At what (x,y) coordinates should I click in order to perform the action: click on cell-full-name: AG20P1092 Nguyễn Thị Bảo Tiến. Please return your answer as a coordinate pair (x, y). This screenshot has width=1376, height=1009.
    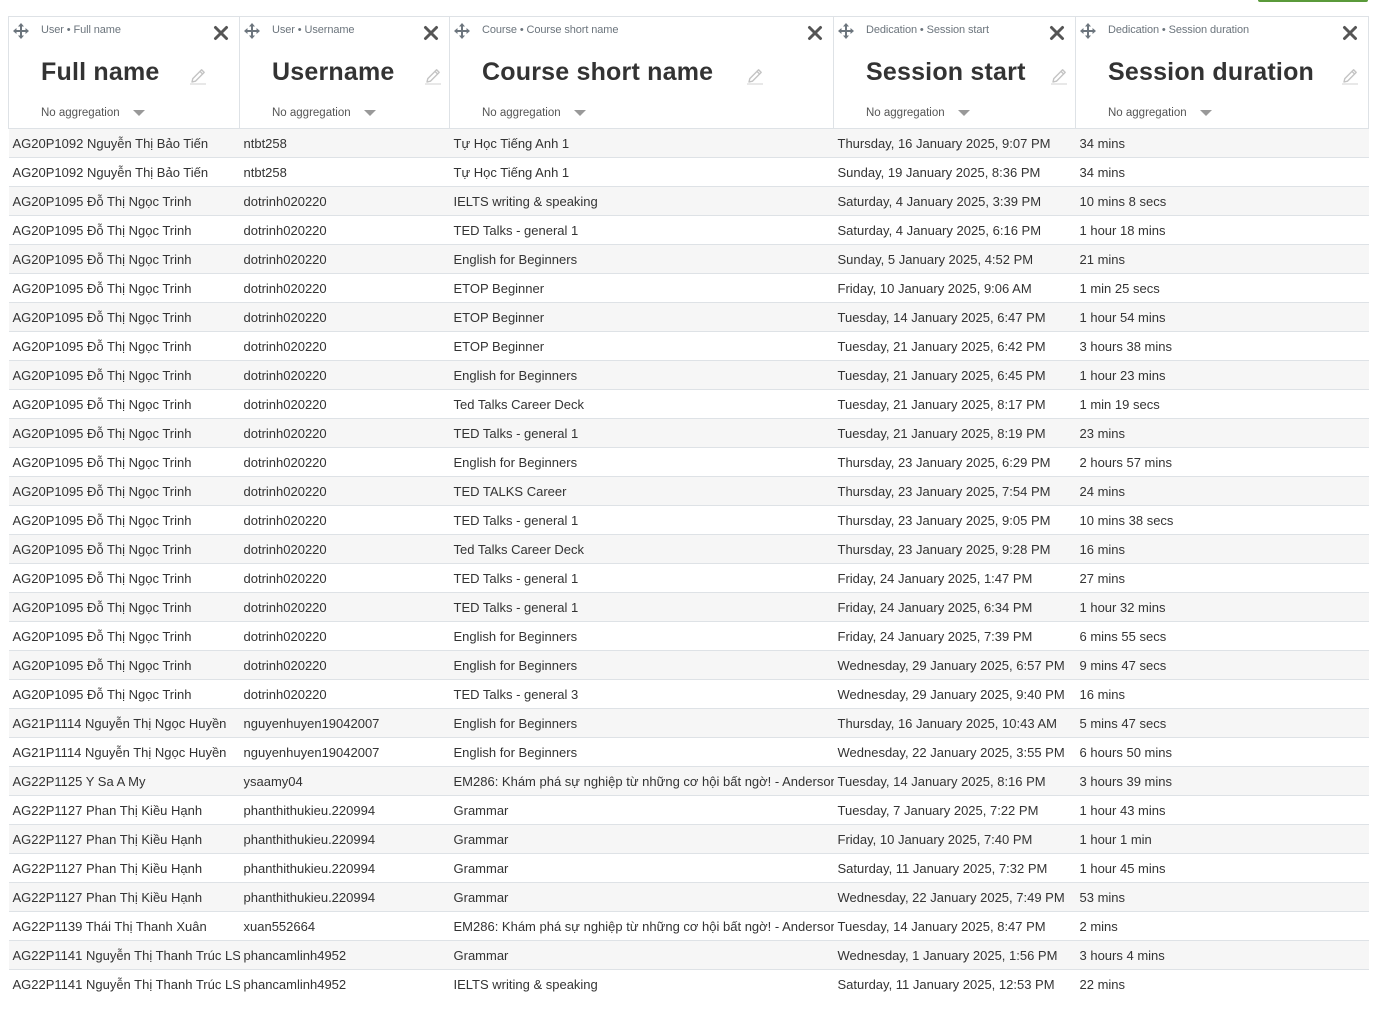
    Looking at the image, I should click on (124, 172).